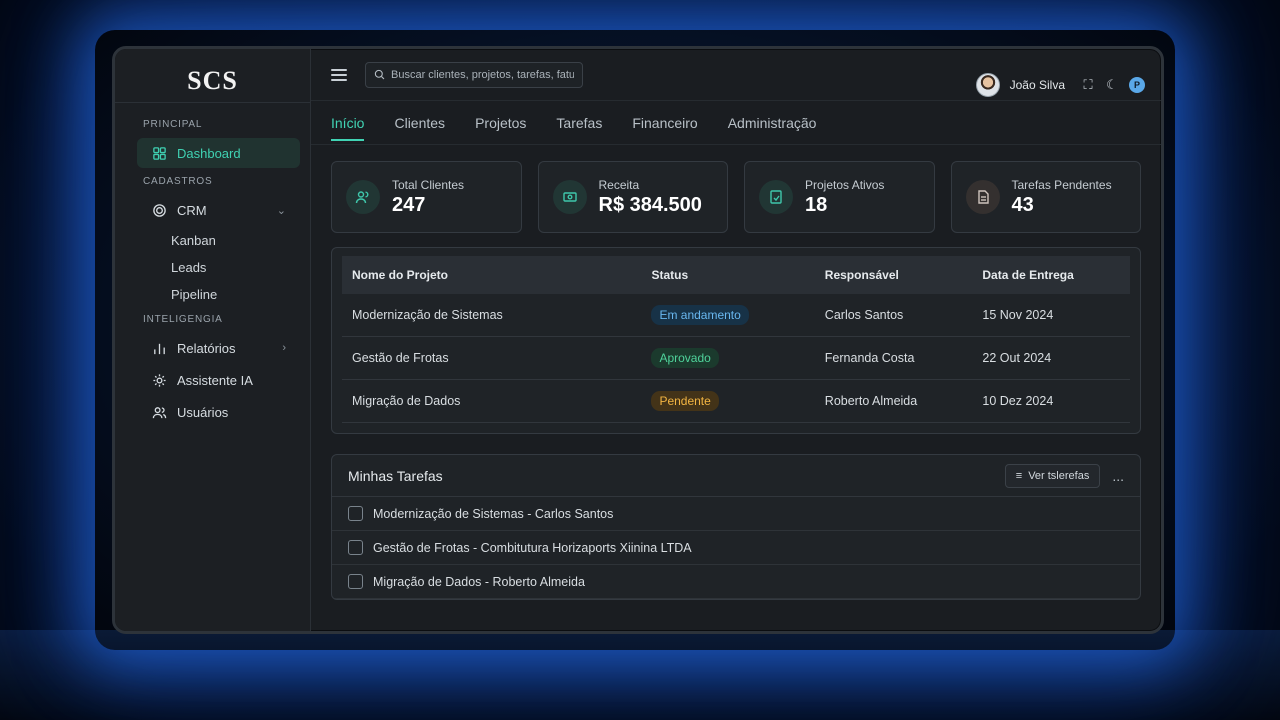 The height and width of the screenshot is (720, 1280). I want to click on sidebar-item-label: Dashboard, so click(209, 153).